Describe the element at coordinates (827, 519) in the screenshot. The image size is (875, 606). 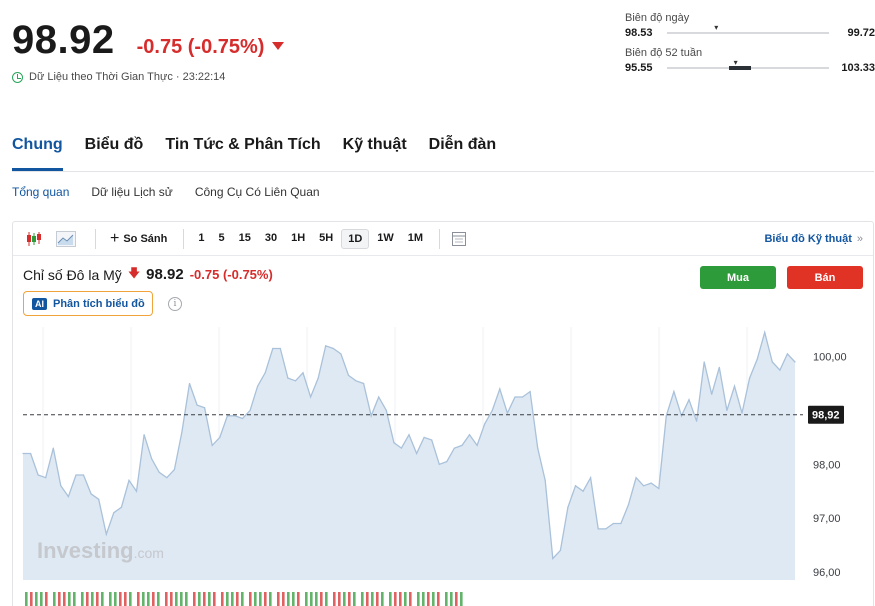
I see `y-tick-label: 97,00` at that location.